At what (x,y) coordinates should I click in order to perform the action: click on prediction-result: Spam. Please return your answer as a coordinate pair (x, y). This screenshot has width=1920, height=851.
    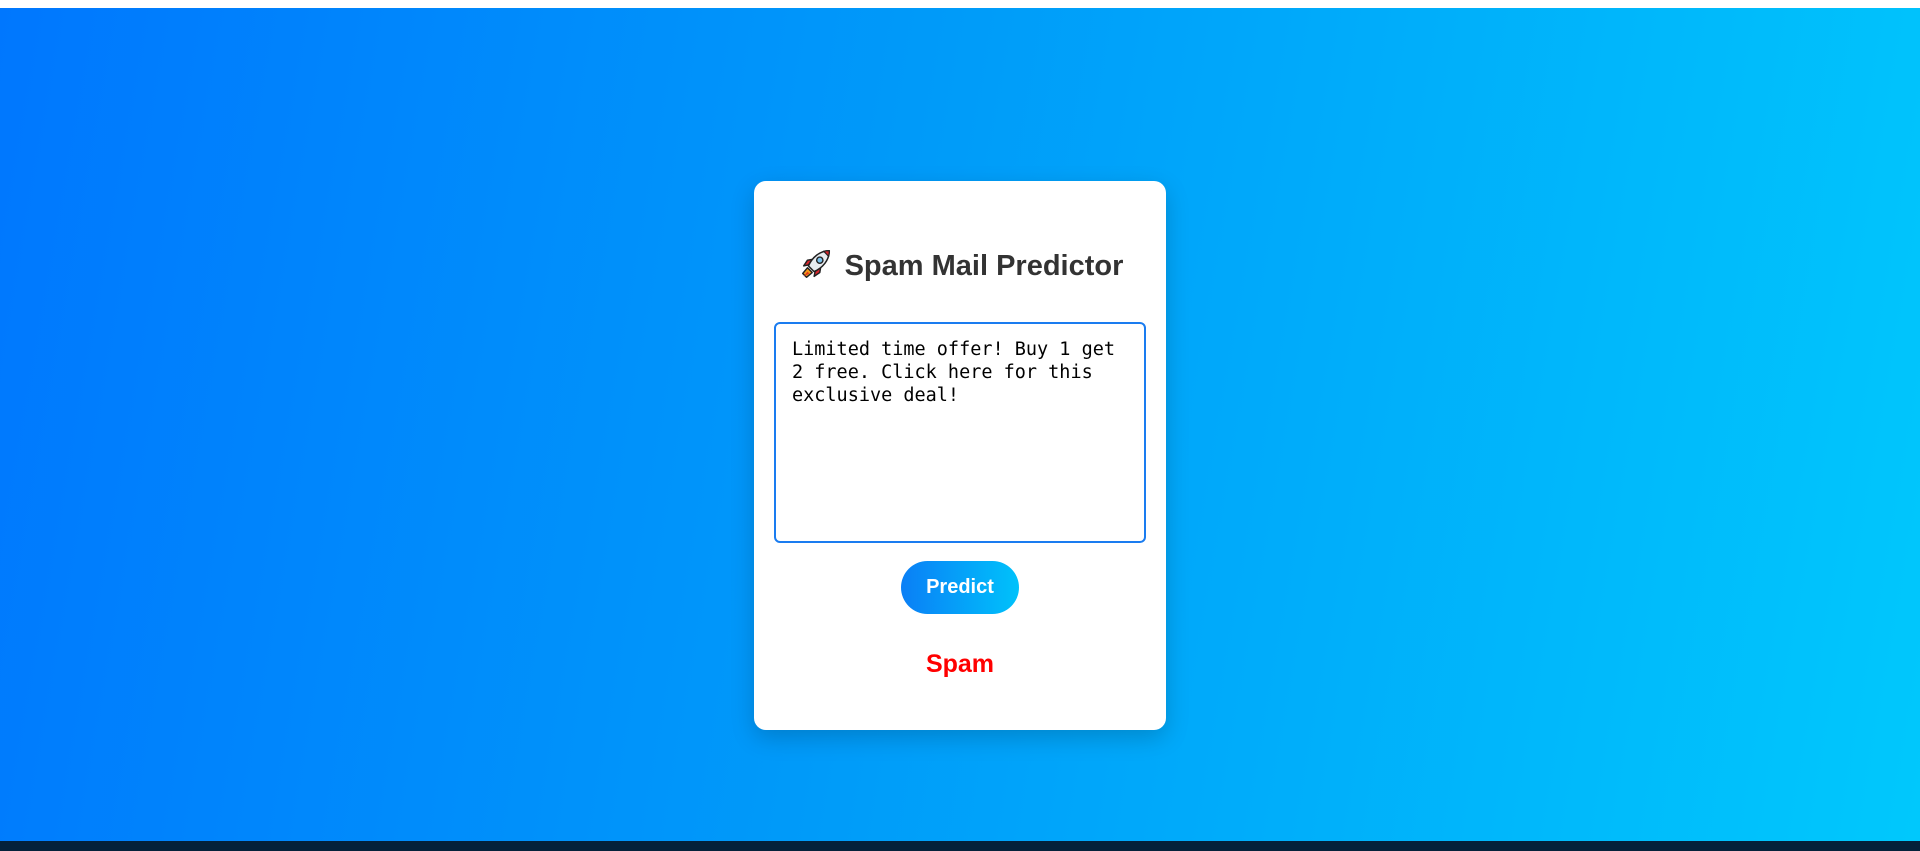
    Looking at the image, I should click on (960, 664).